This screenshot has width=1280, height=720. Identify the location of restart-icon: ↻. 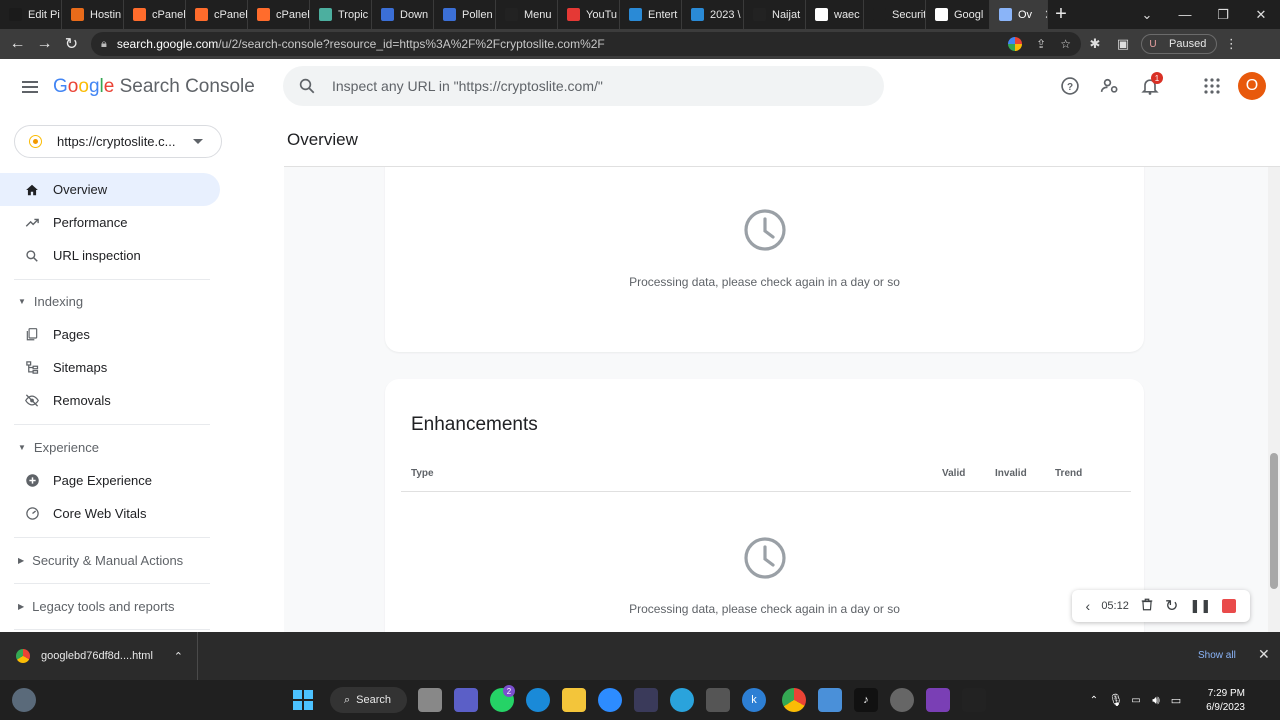
(1171, 606).